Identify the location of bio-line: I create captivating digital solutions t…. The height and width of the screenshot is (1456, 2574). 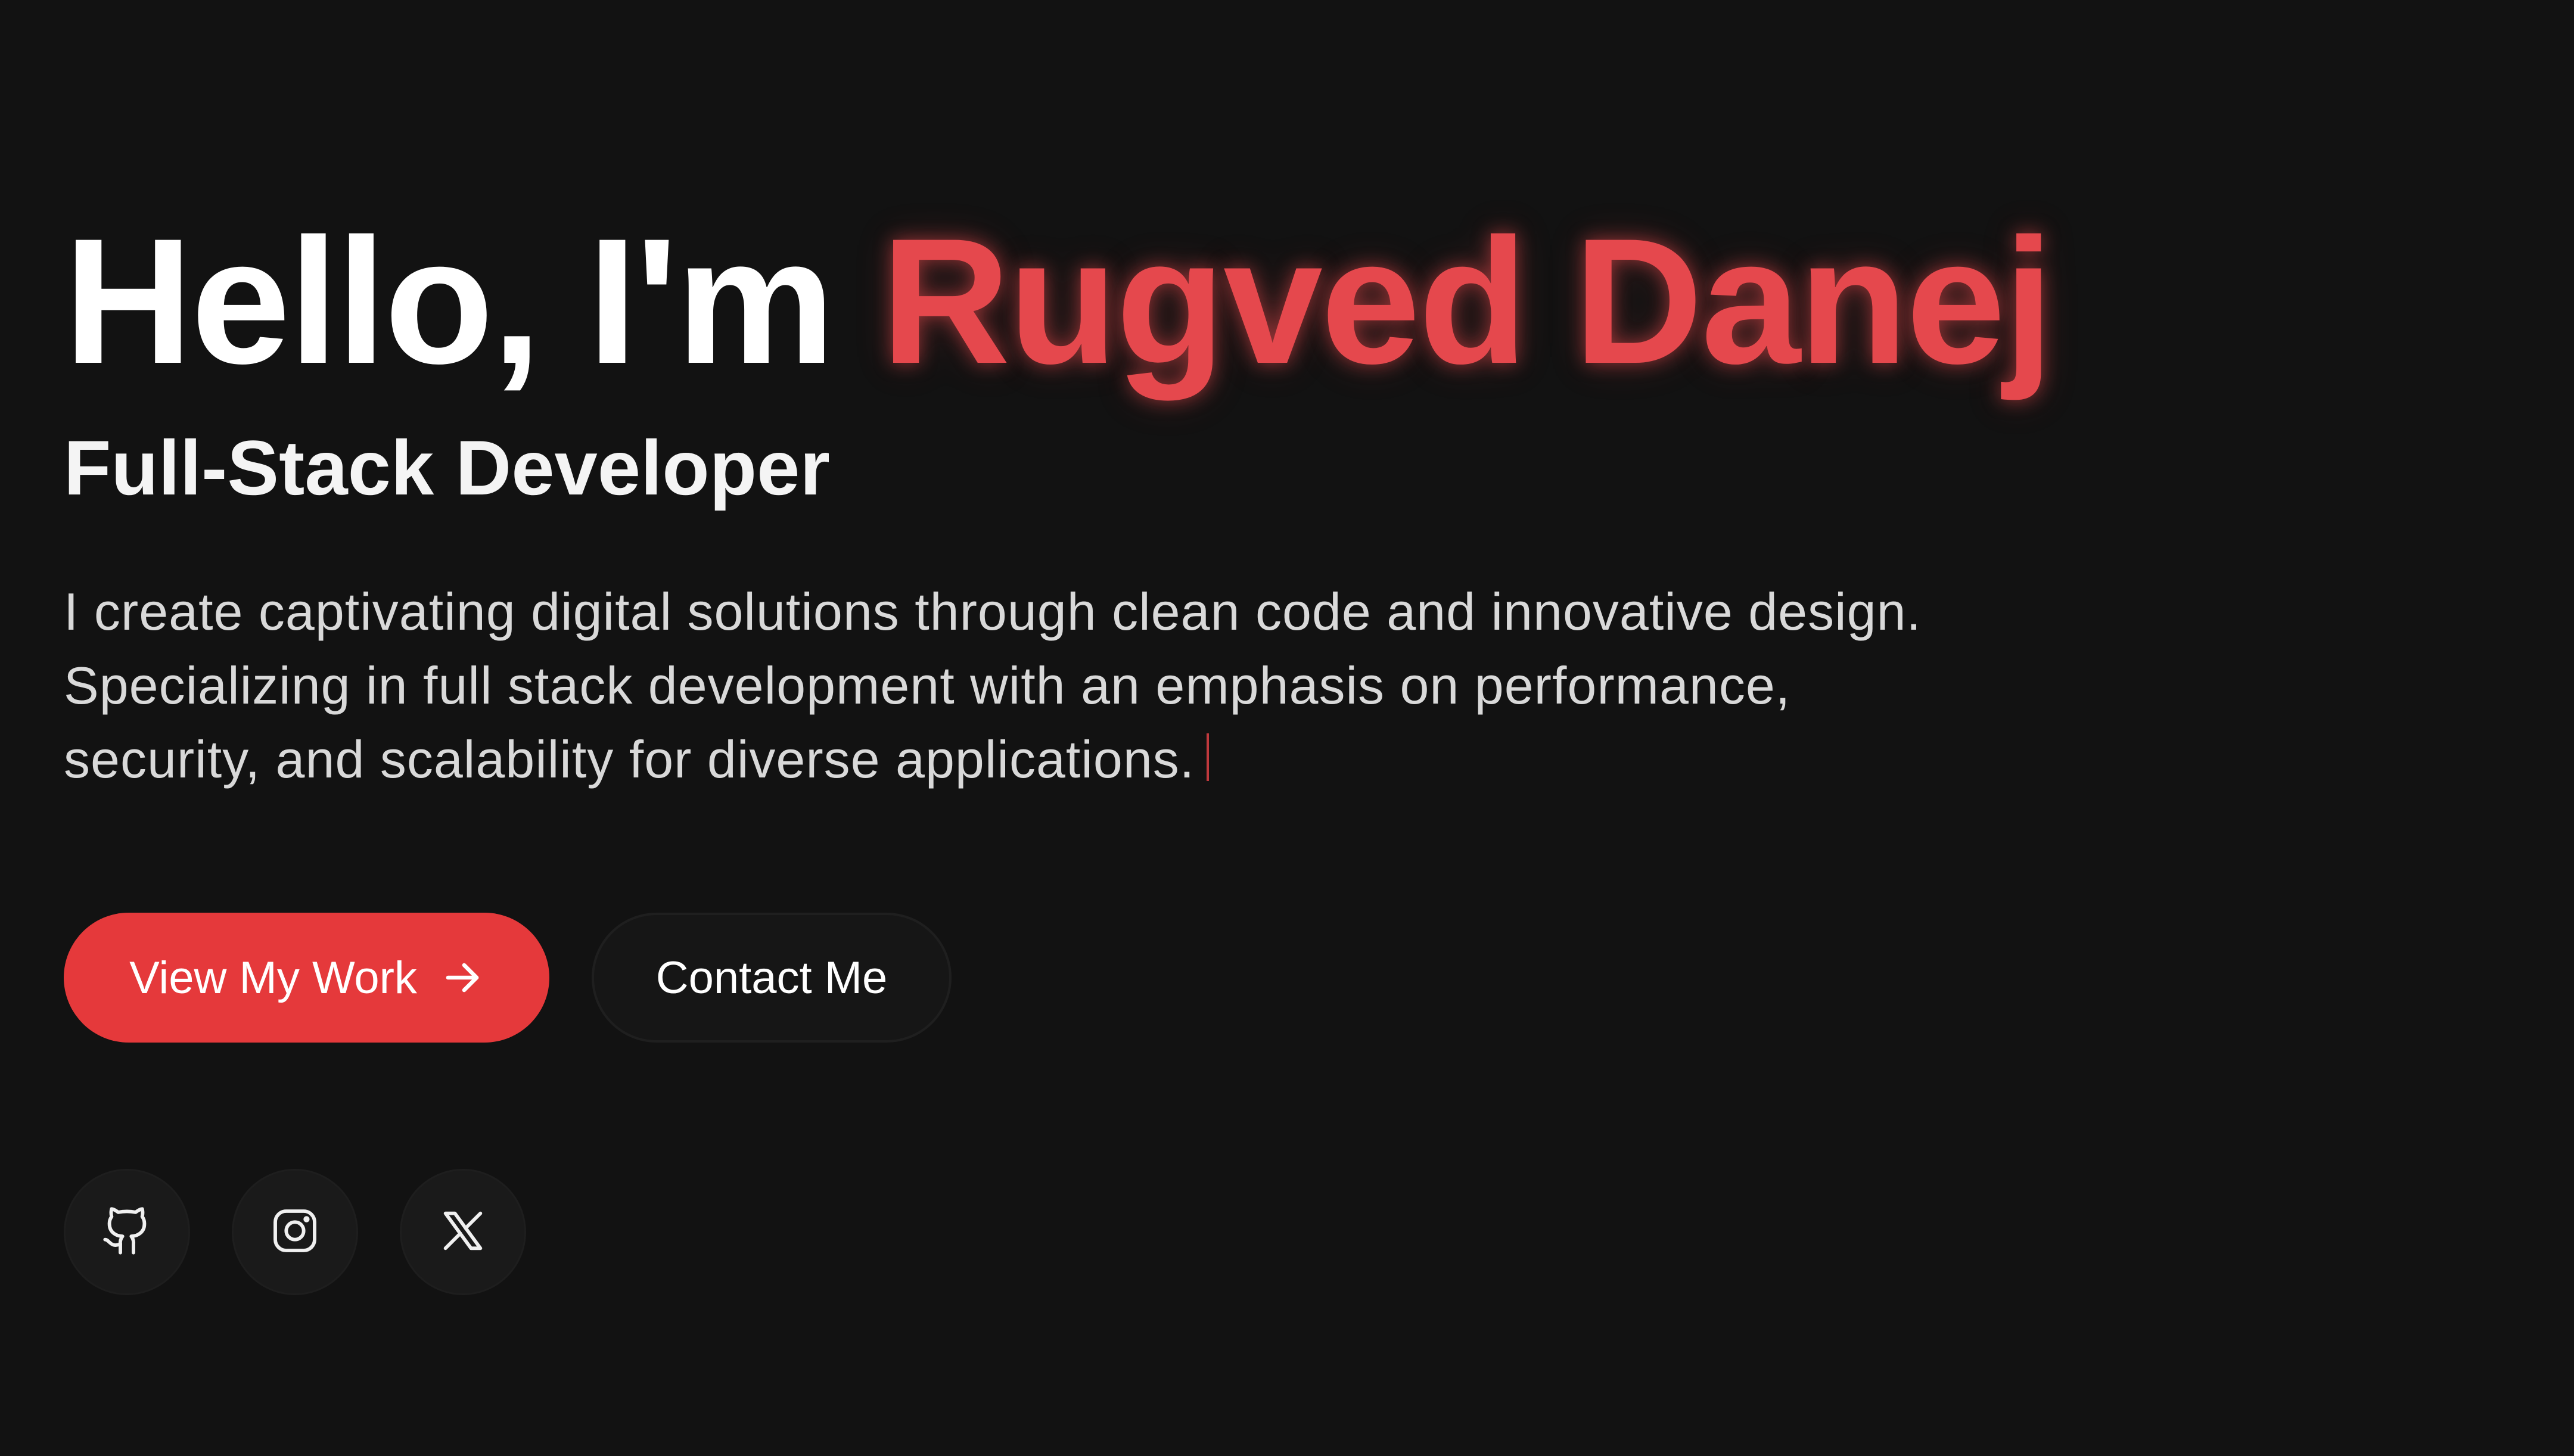
(993, 611).